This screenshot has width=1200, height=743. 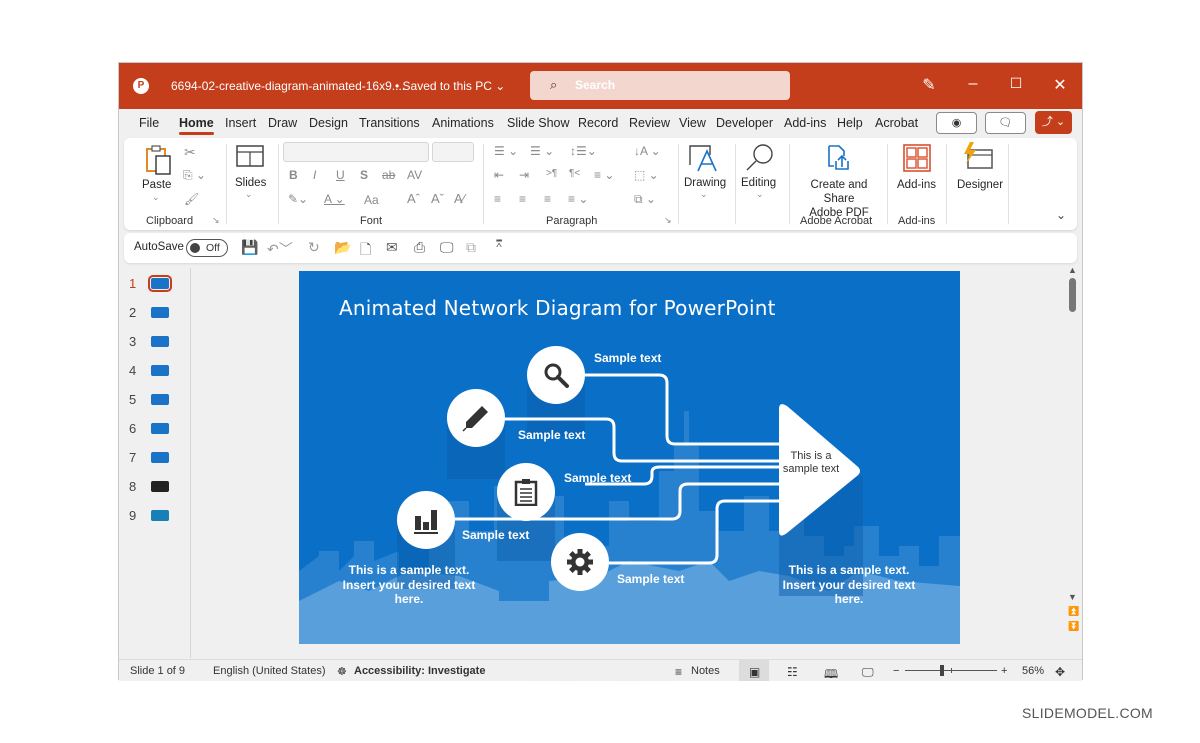 What do you see at coordinates (499, 244) in the screenshot?
I see `customize-qat-icon: ⩞` at bounding box center [499, 244].